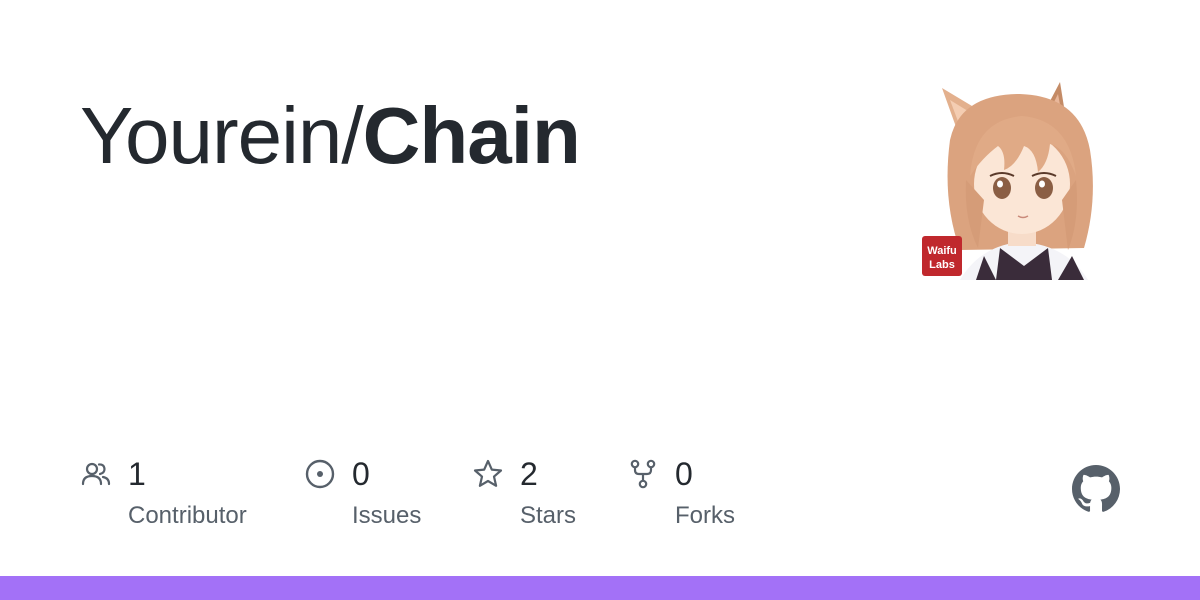 The width and height of the screenshot is (1200, 600). What do you see at coordinates (684, 474) in the screenshot?
I see `stat-forks-value: 0` at bounding box center [684, 474].